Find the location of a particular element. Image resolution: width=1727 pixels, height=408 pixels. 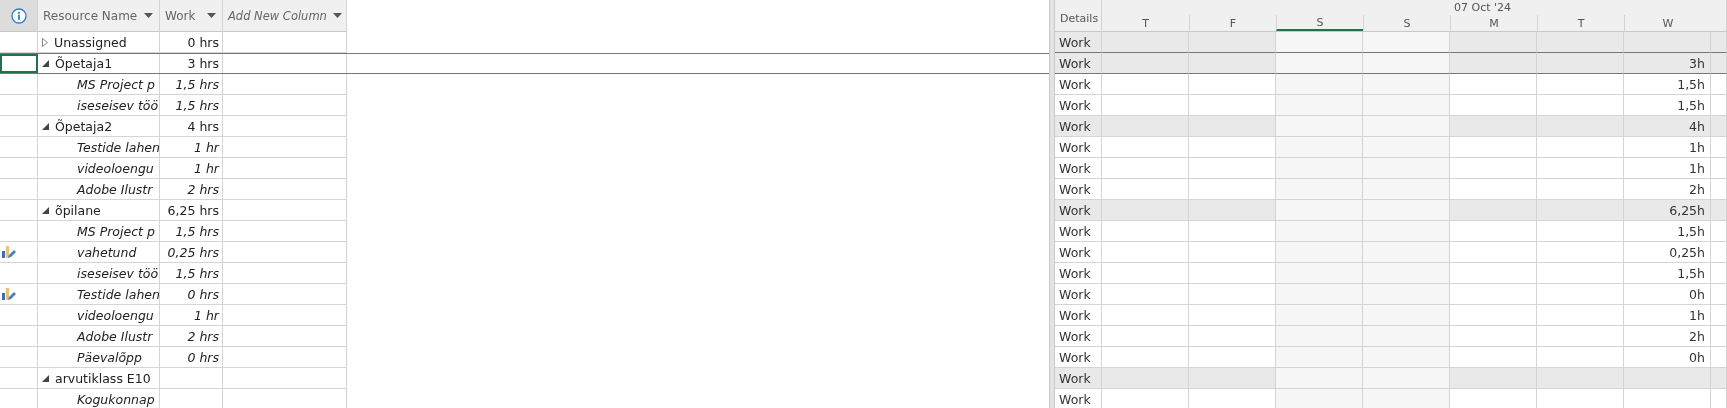

table-row: vahetund 0,25 hrs is located at coordinates (524, 252).